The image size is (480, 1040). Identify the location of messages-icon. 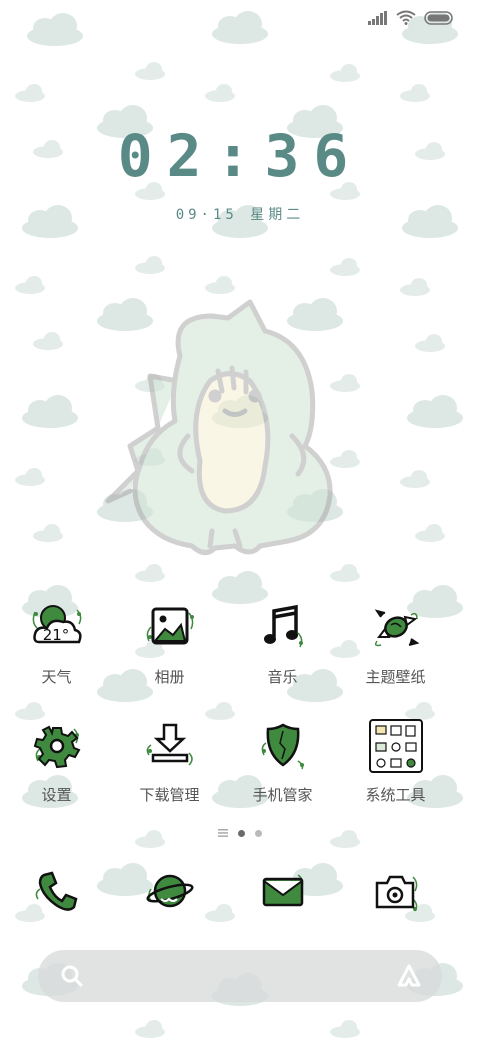
(282, 890).